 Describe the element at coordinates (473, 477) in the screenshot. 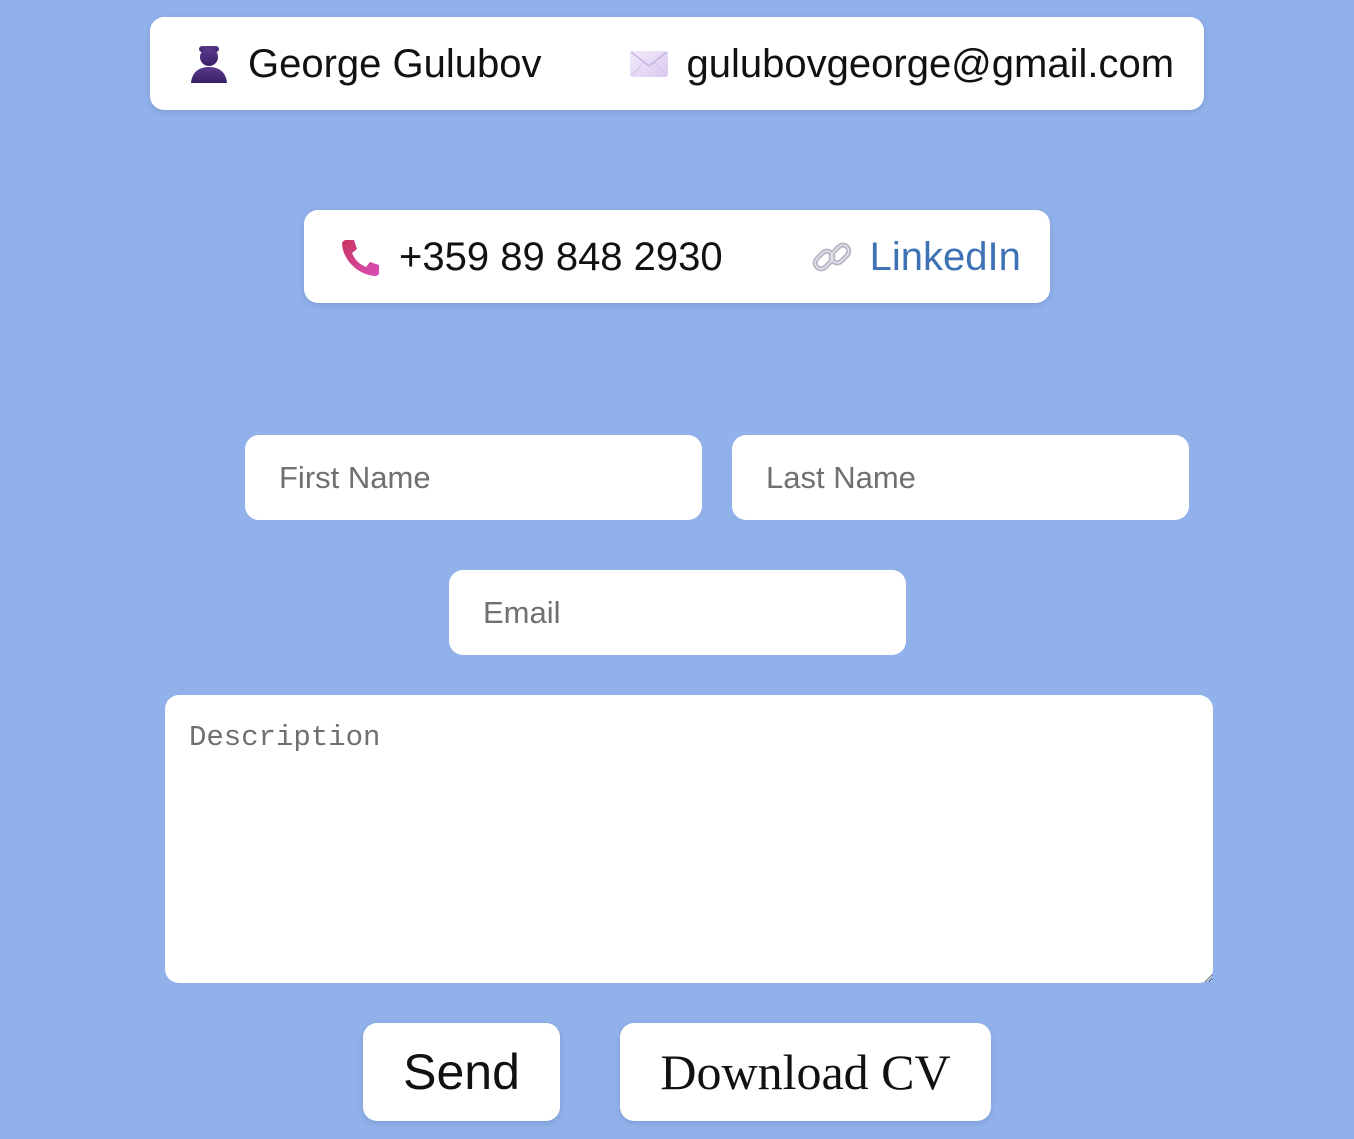

I see `first-name-input` at that location.